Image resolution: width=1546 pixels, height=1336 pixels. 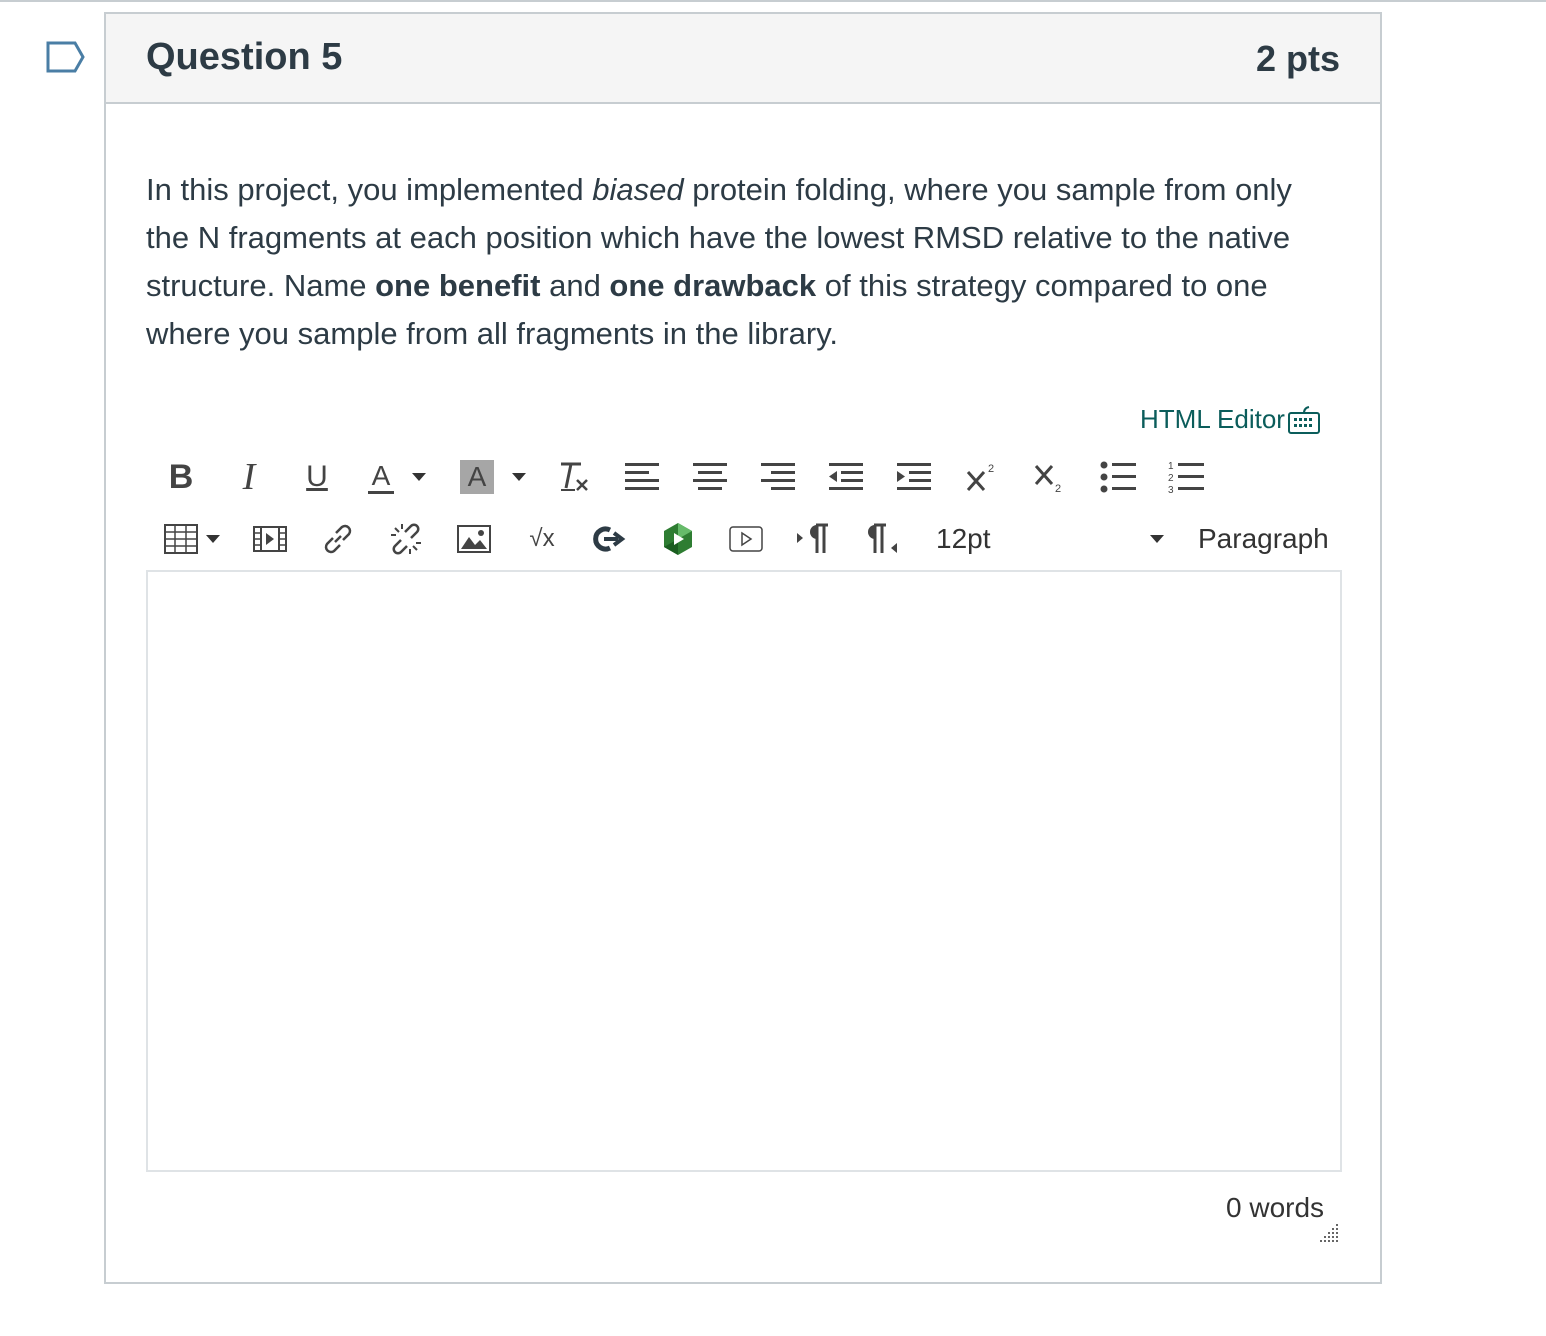 I want to click on table-icon, so click(x=181, y=539).